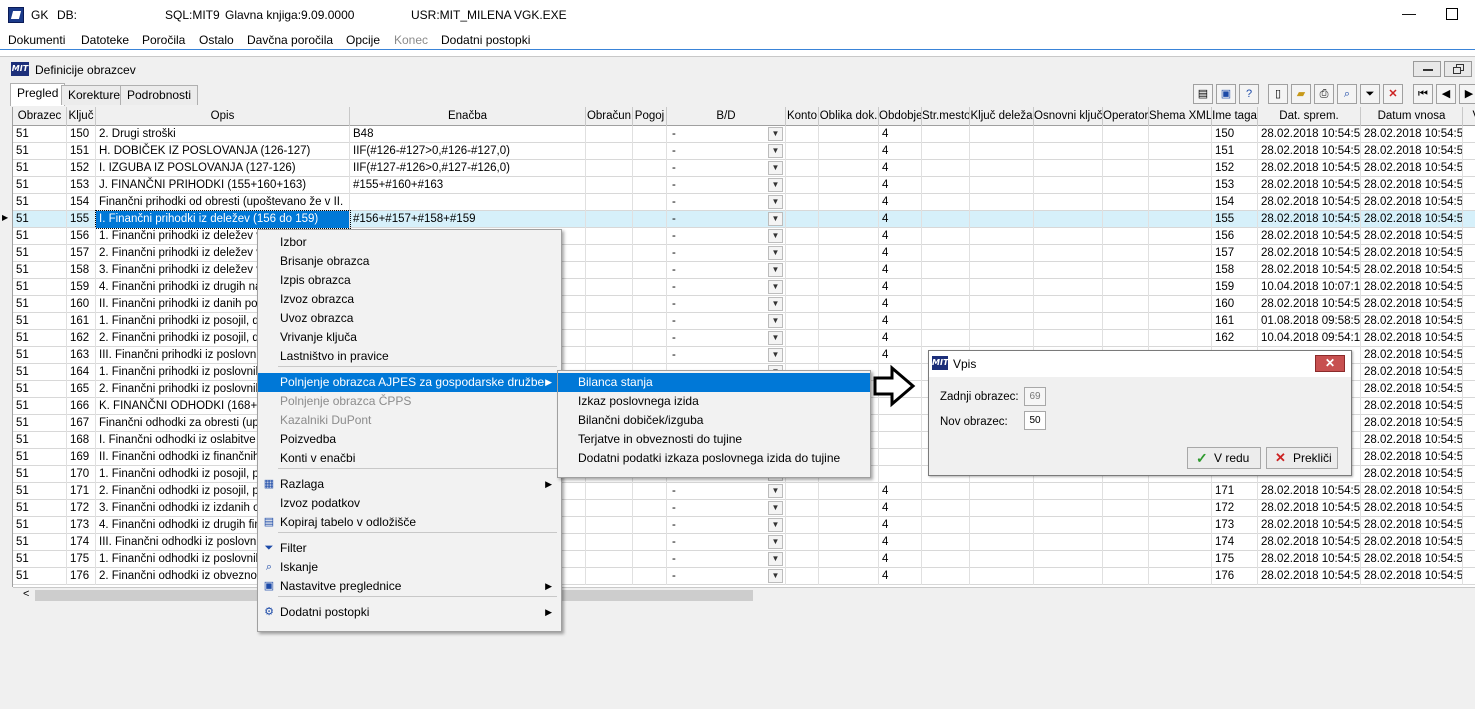 This screenshot has height=709, width=1475. I want to click on scroll-left-arrow: <, so click(26, 594).